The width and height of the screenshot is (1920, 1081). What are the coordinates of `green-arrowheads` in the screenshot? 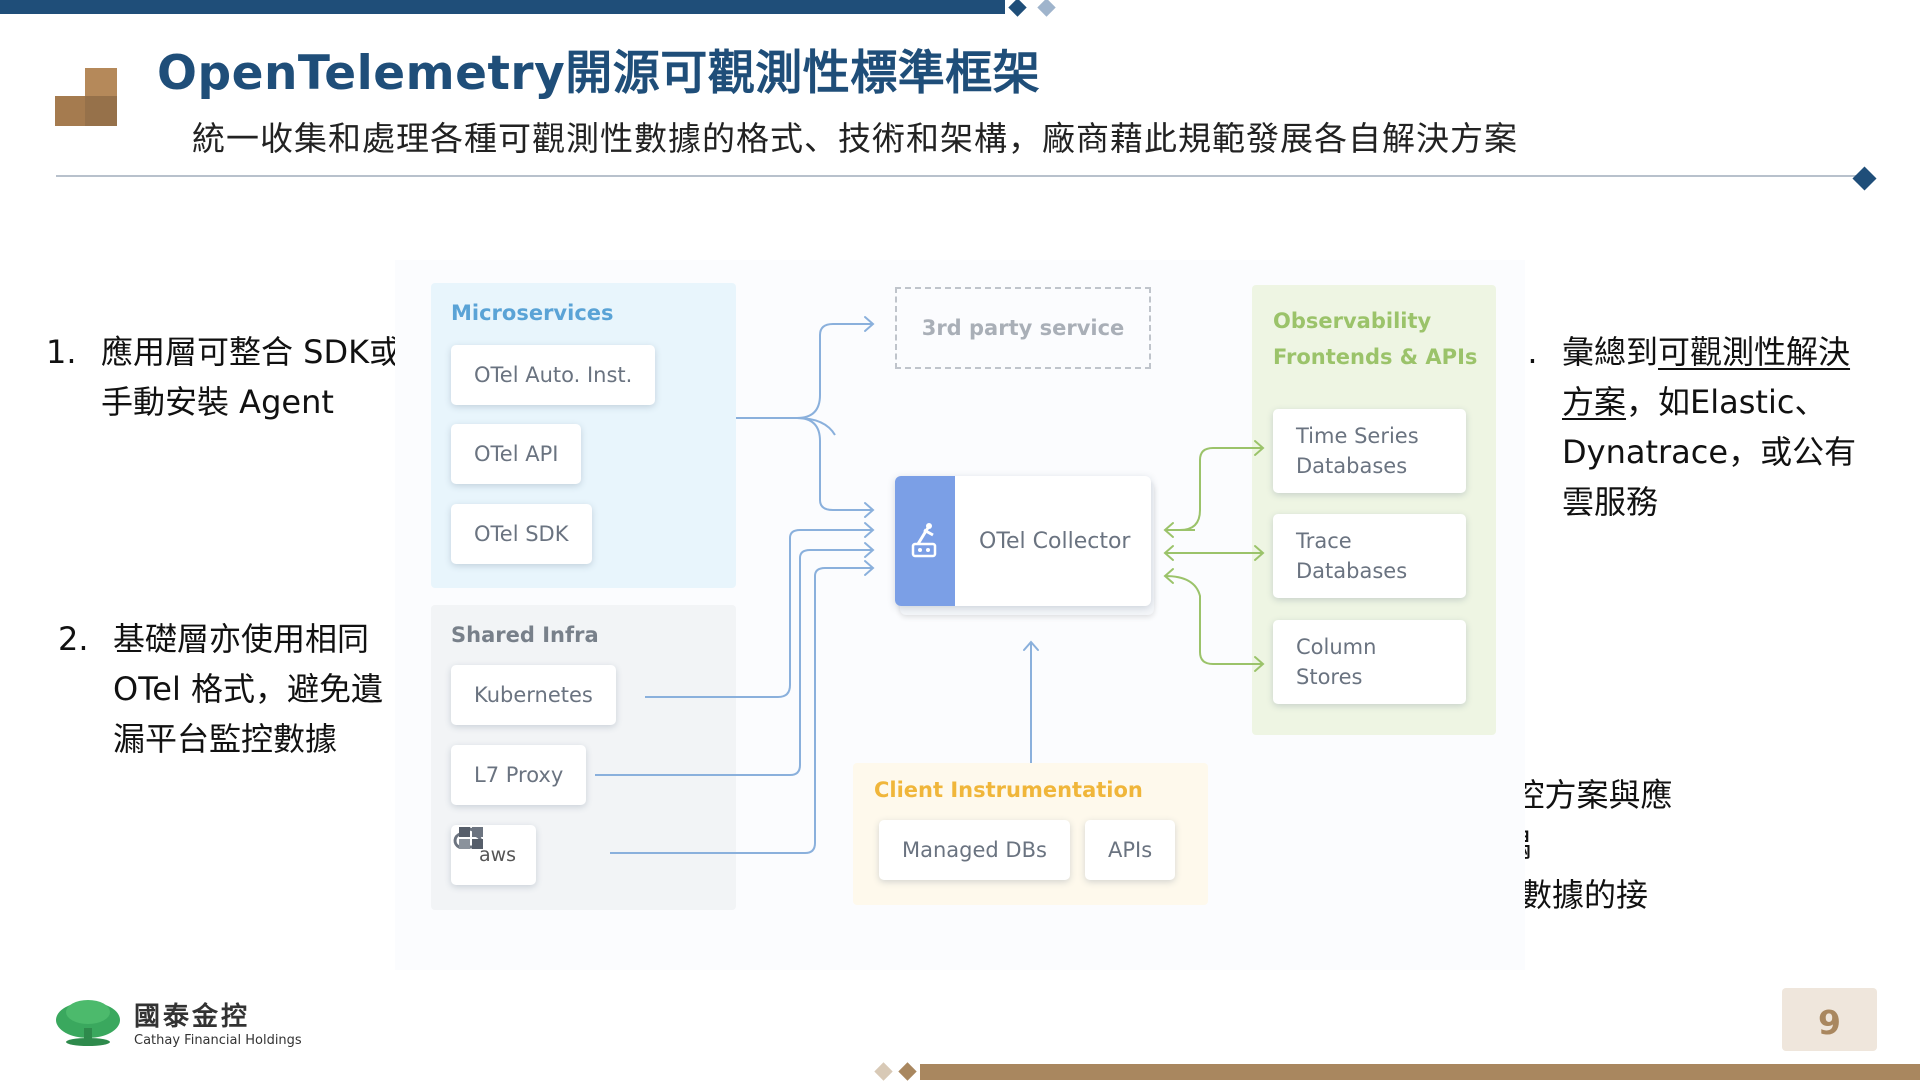 It's located at (1214, 556).